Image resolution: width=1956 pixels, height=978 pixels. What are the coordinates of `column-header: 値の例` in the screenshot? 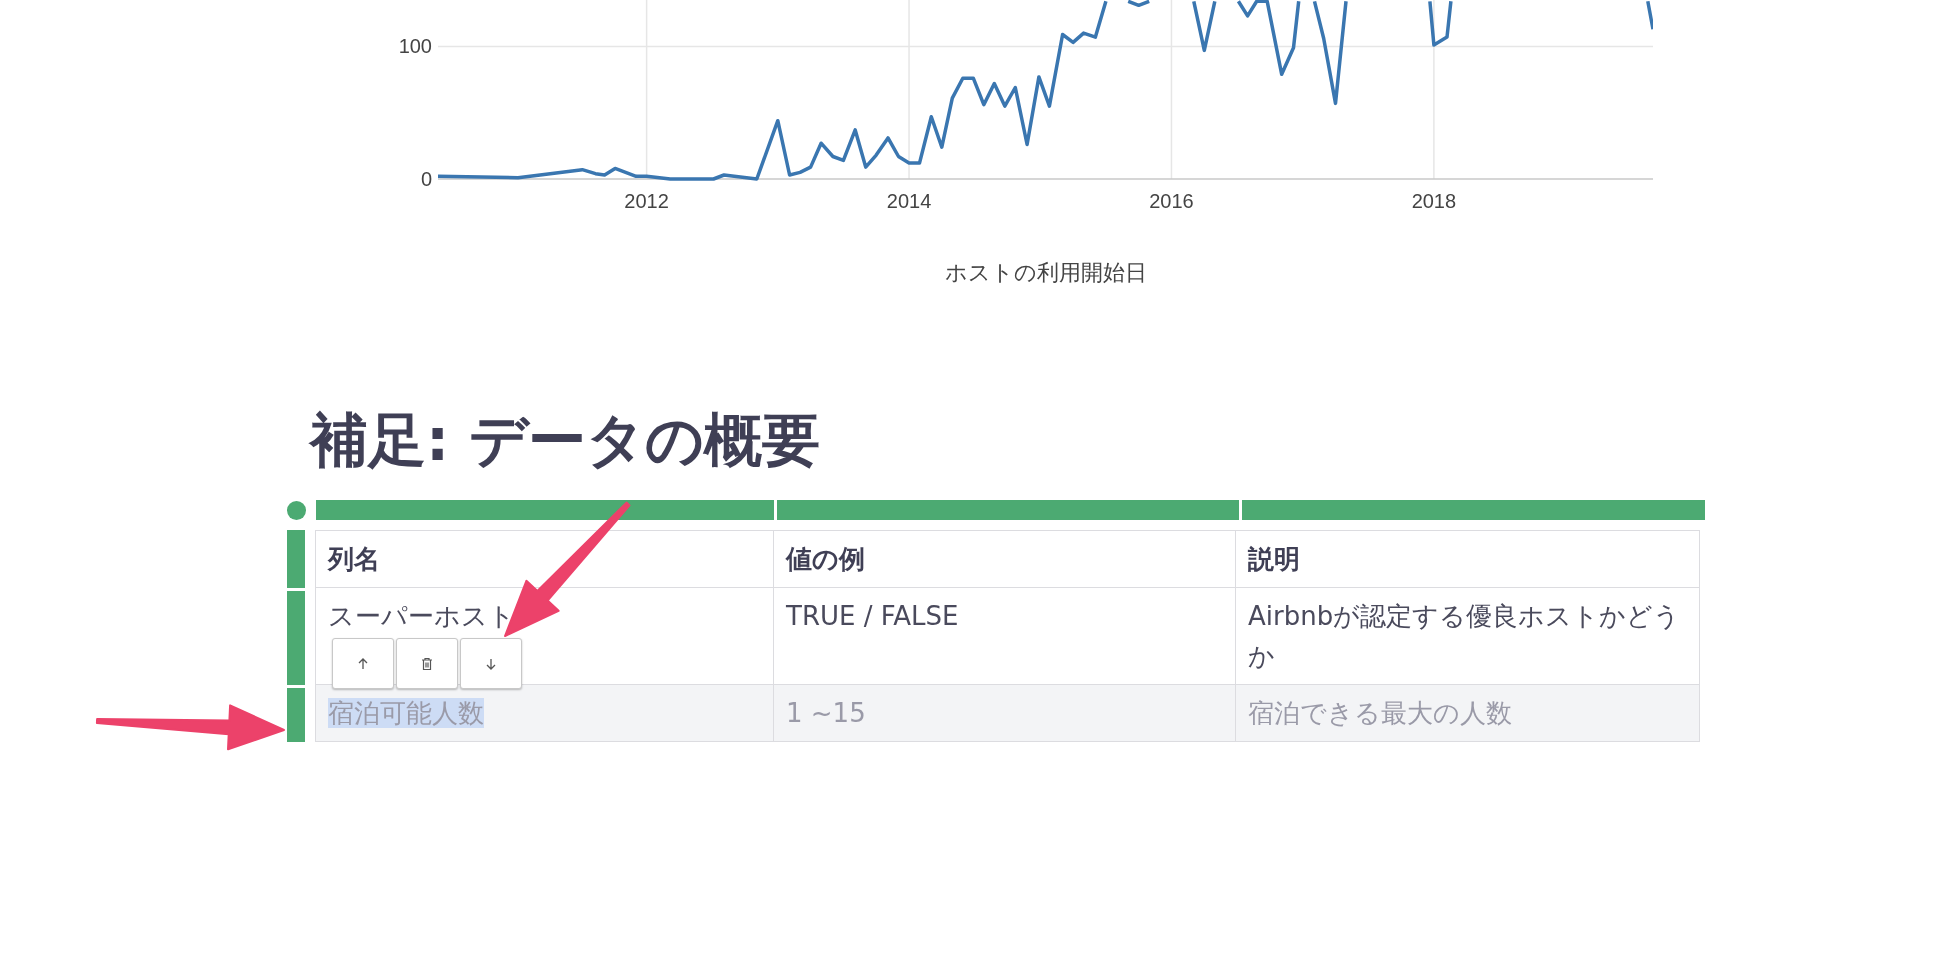 It's located at (825, 559).